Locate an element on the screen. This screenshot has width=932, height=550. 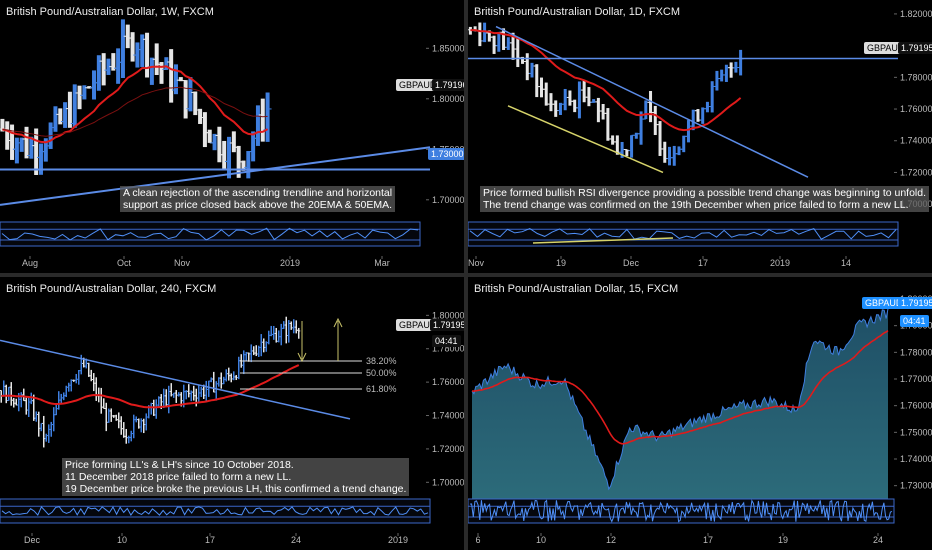
fifteen-minute-price-tag: 1.79195 is located at coordinates (915, 303).